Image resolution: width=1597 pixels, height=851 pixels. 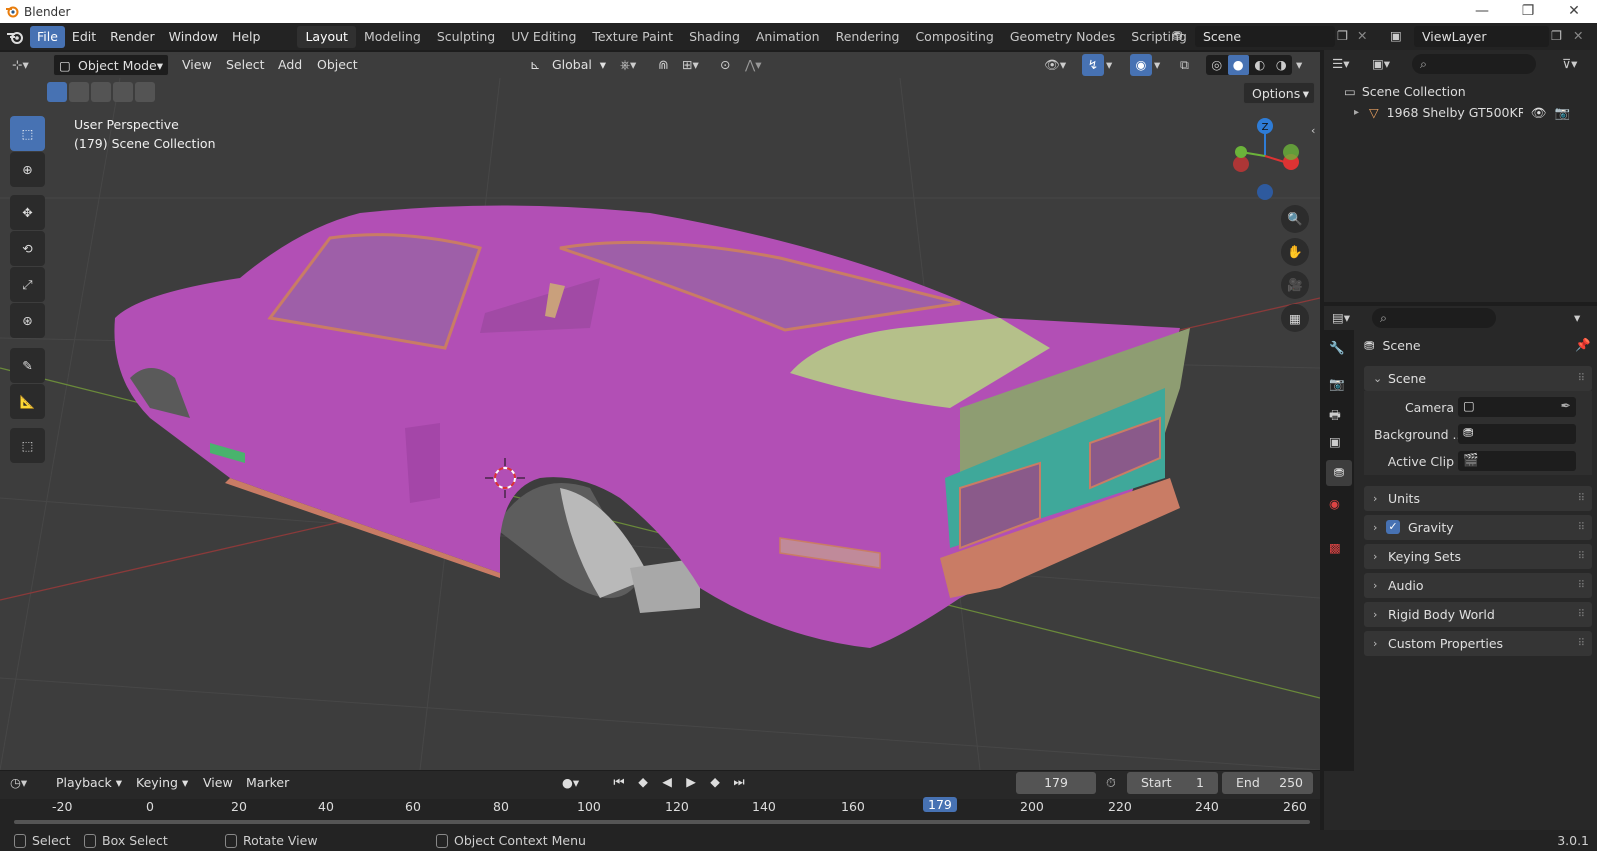 I want to click on tab-texture-paint: Texture Paint, so click(x=632, y=37).